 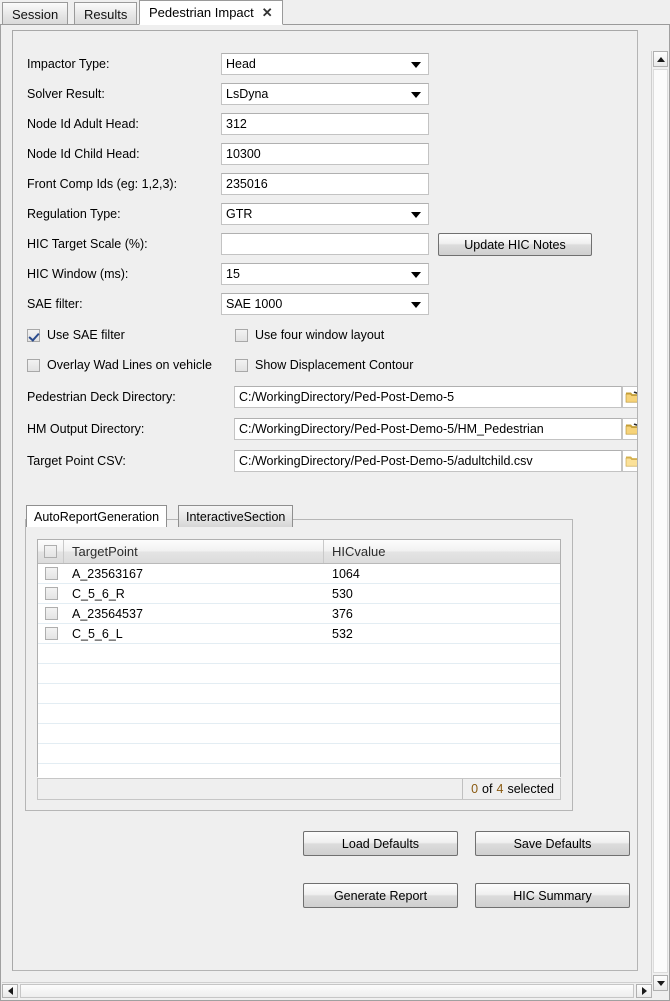 I want to click on checkbox-use-four-window-layout: Use four window layout, so click(x=309, y=335).